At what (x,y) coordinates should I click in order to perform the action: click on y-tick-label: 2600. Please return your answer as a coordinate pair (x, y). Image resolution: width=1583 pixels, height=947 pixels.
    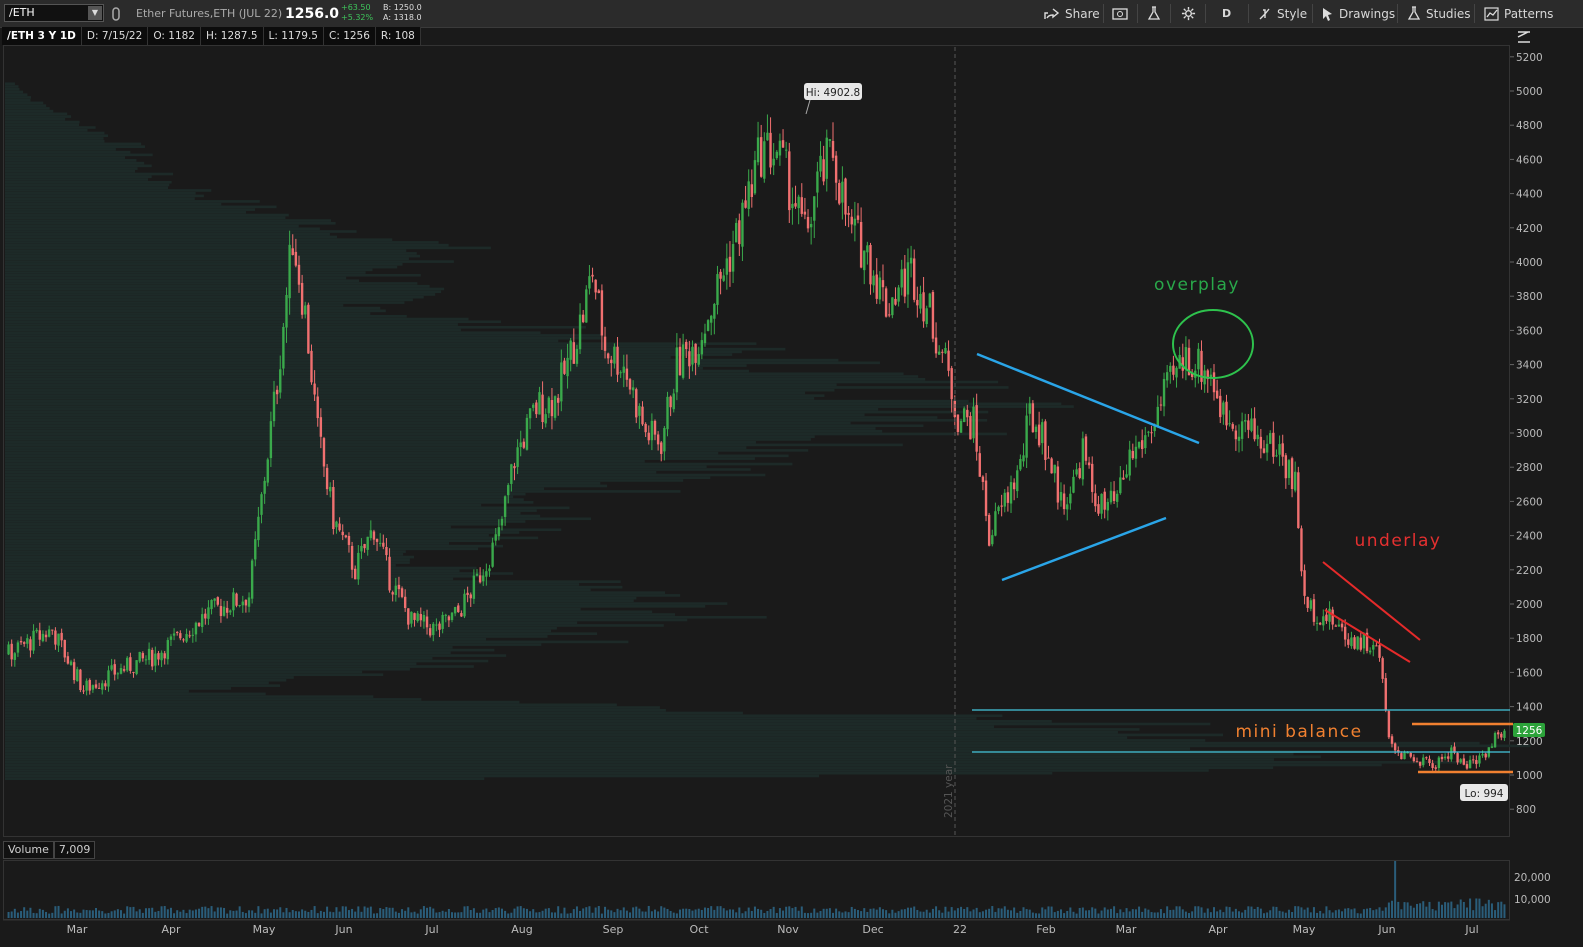
    Looking at the image, I should click on (1529, 502).